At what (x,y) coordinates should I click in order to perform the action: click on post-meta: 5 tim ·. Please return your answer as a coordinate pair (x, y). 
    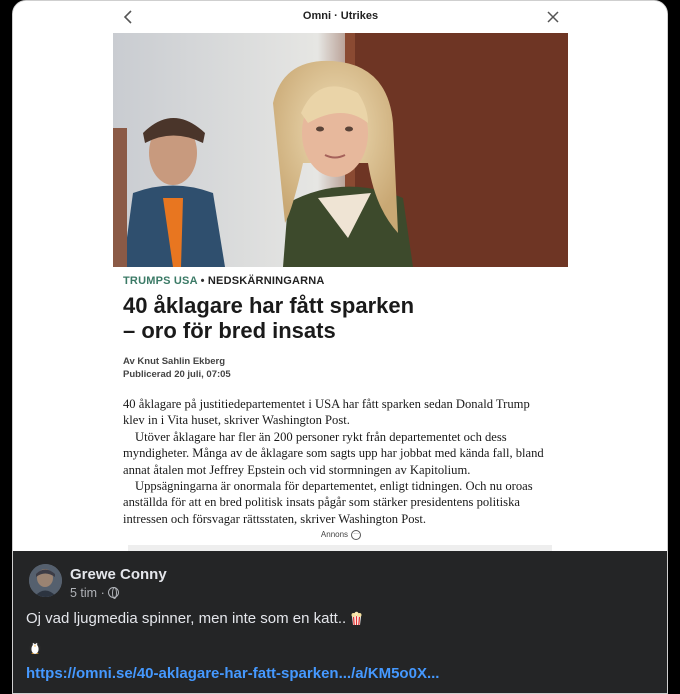
    Looking at the image, I should click on (95, 593).